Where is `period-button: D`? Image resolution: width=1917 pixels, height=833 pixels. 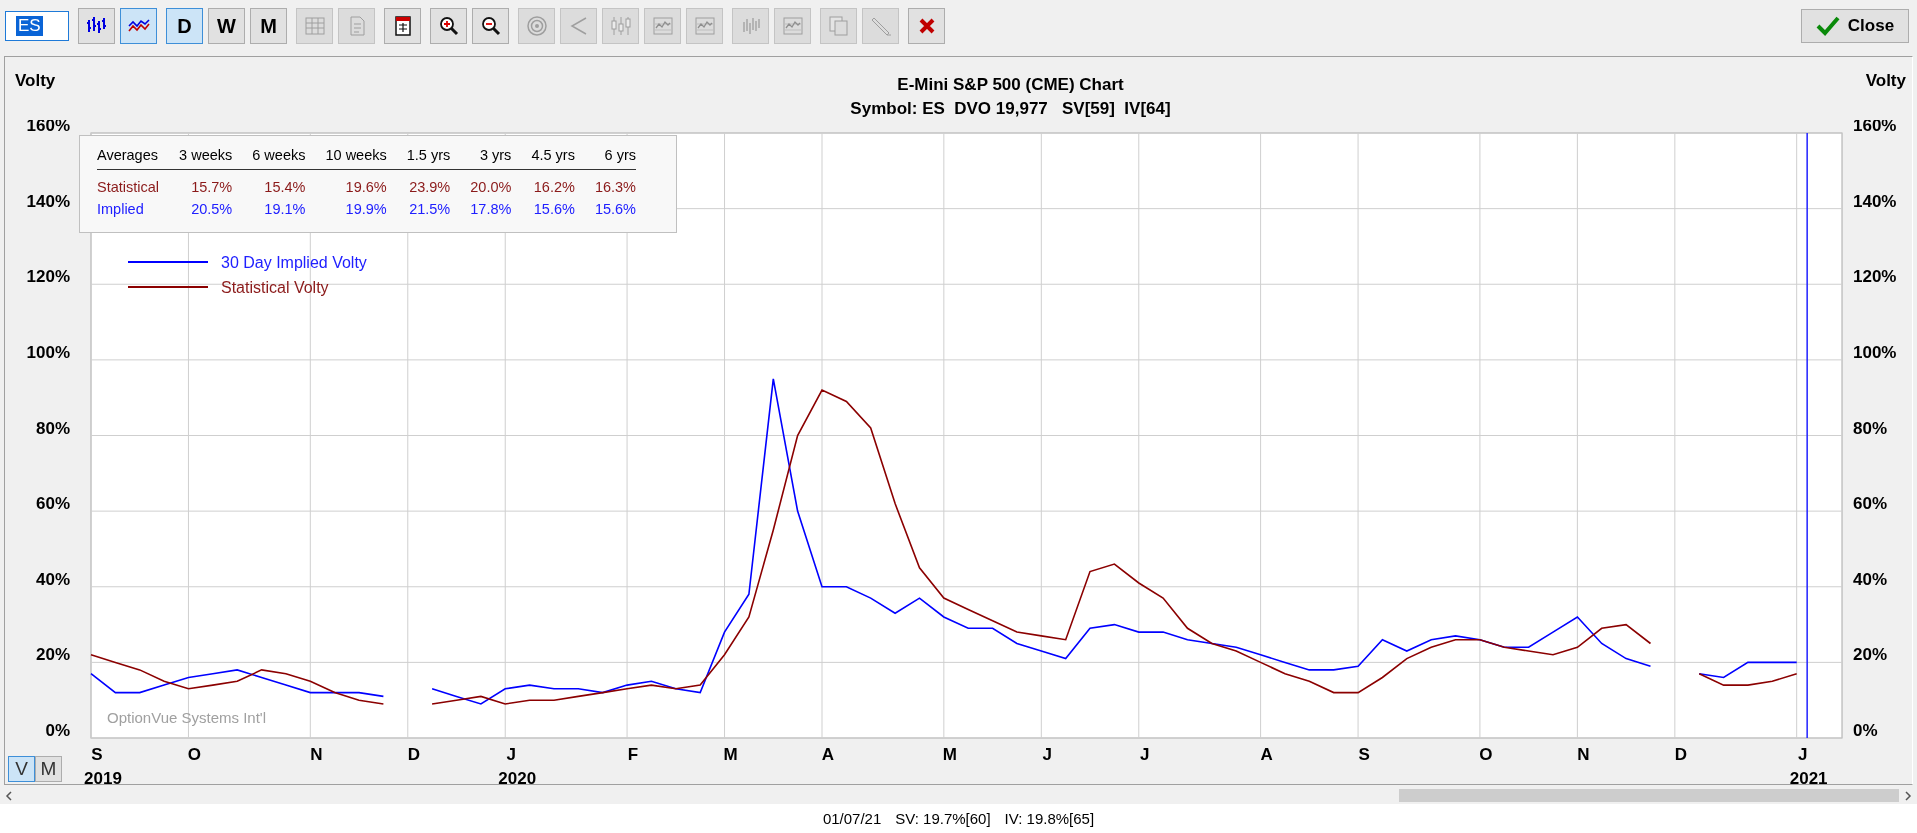 period-button: D is located at coordinates (184, 26).